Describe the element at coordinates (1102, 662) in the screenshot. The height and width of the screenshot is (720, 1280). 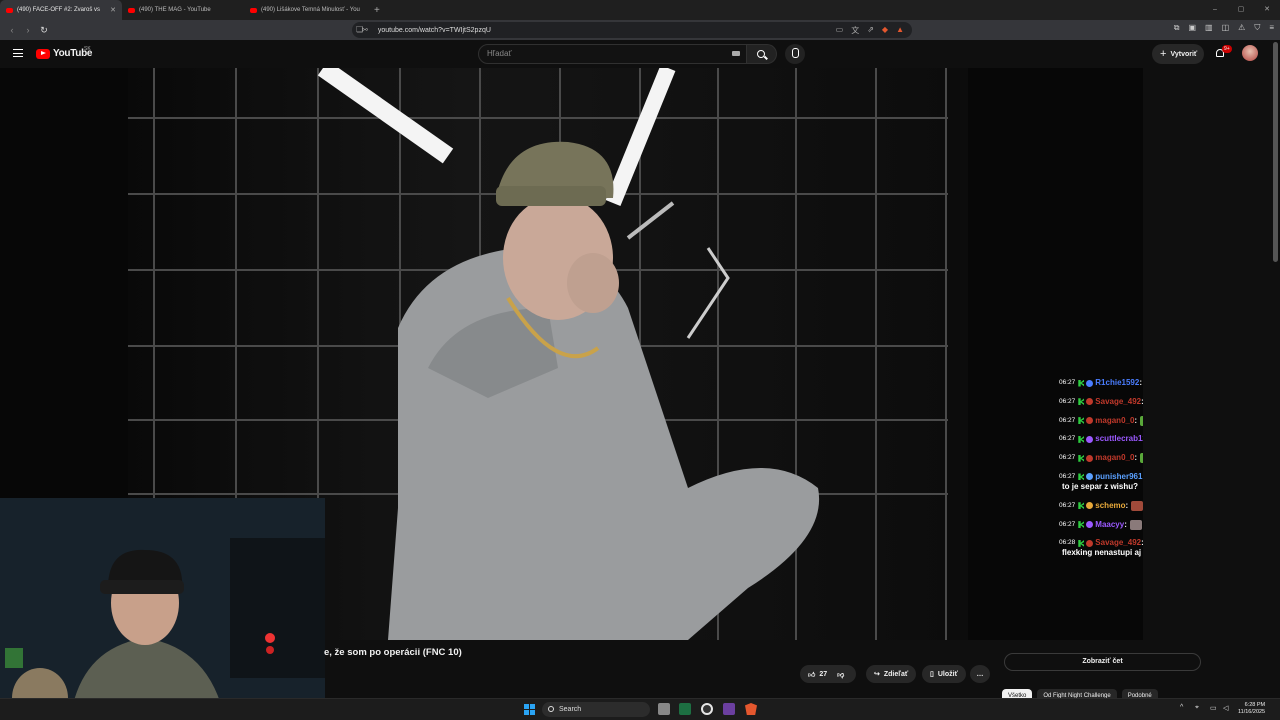
I see `show-chat-button: Zobraziť čet` at that location.